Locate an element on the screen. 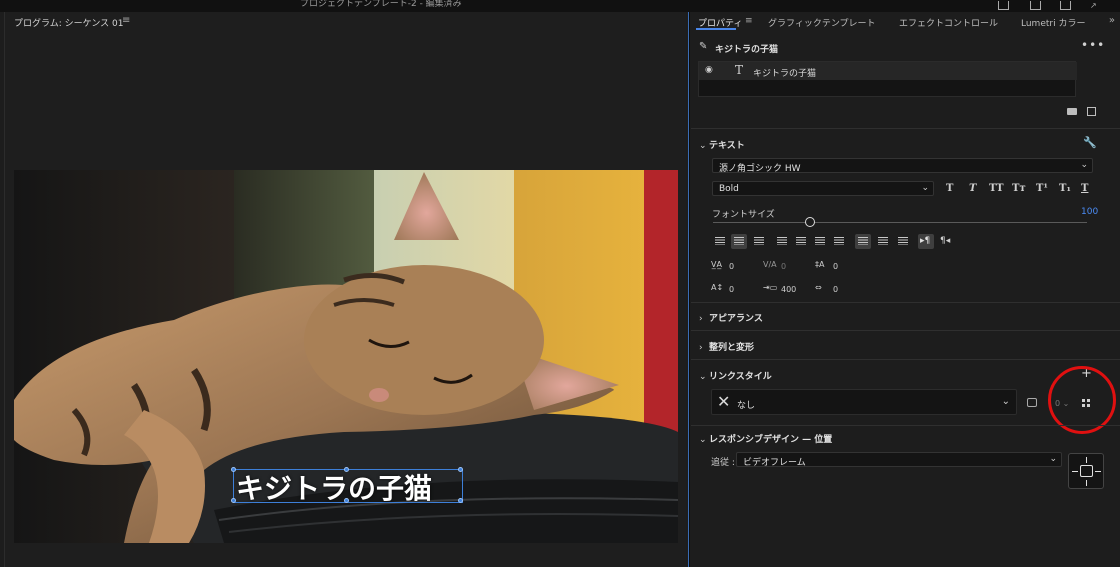 The width and height of the screenshot is (1120, 567). align-center-button is located at coordinates (739, 241).